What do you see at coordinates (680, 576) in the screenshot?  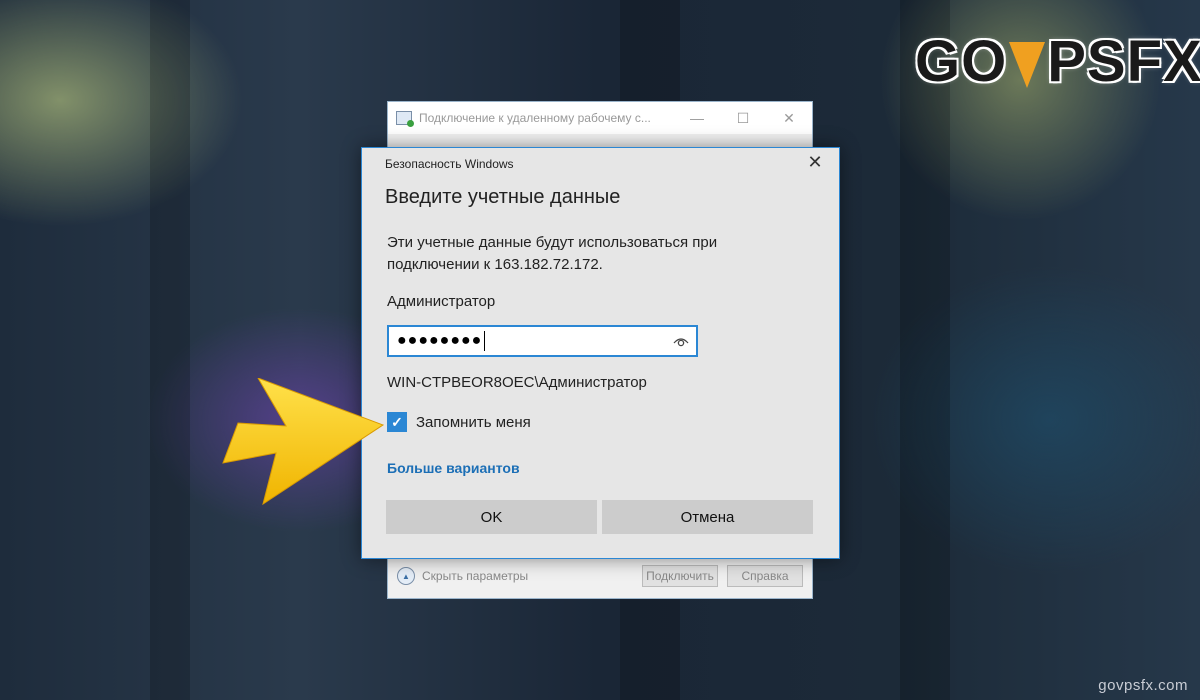 I see `connect-button: Подключить` at bounding box center [680, 576].